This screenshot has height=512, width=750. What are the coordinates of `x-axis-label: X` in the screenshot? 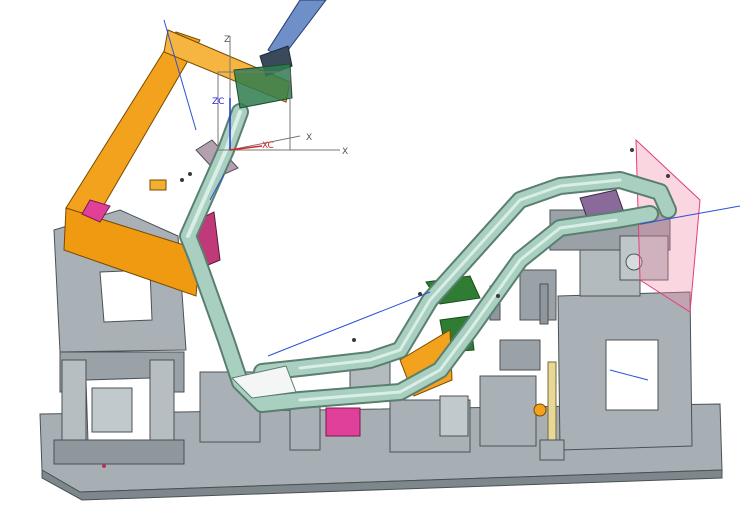 It's located at (309, 138).